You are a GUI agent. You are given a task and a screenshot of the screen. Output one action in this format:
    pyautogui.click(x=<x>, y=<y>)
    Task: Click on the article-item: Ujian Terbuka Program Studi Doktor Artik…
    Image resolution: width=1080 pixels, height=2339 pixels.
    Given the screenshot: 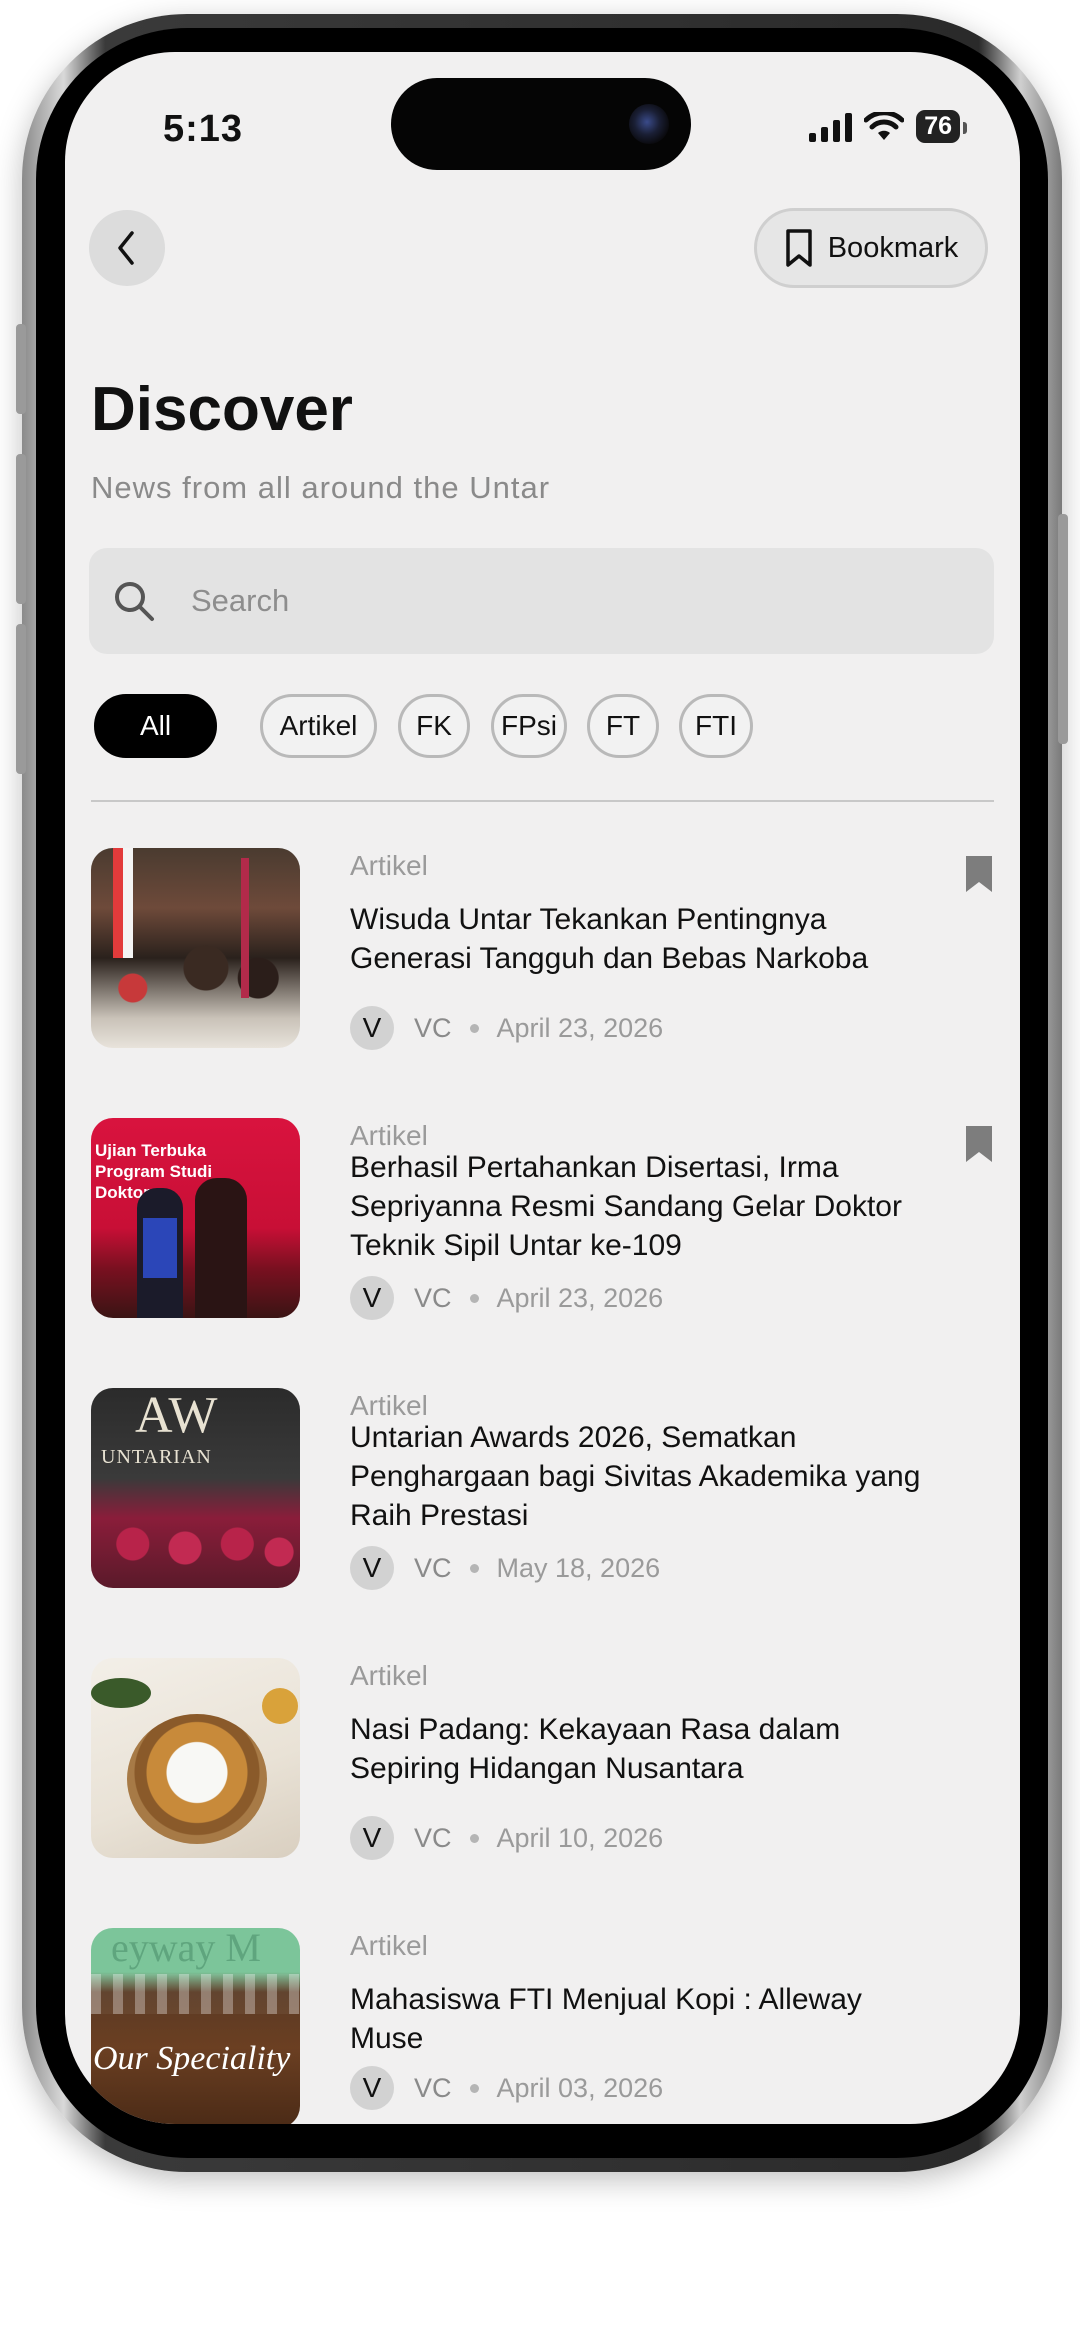 What is the action you would take?
    pyautogui.click(x=542, y=1219)
    